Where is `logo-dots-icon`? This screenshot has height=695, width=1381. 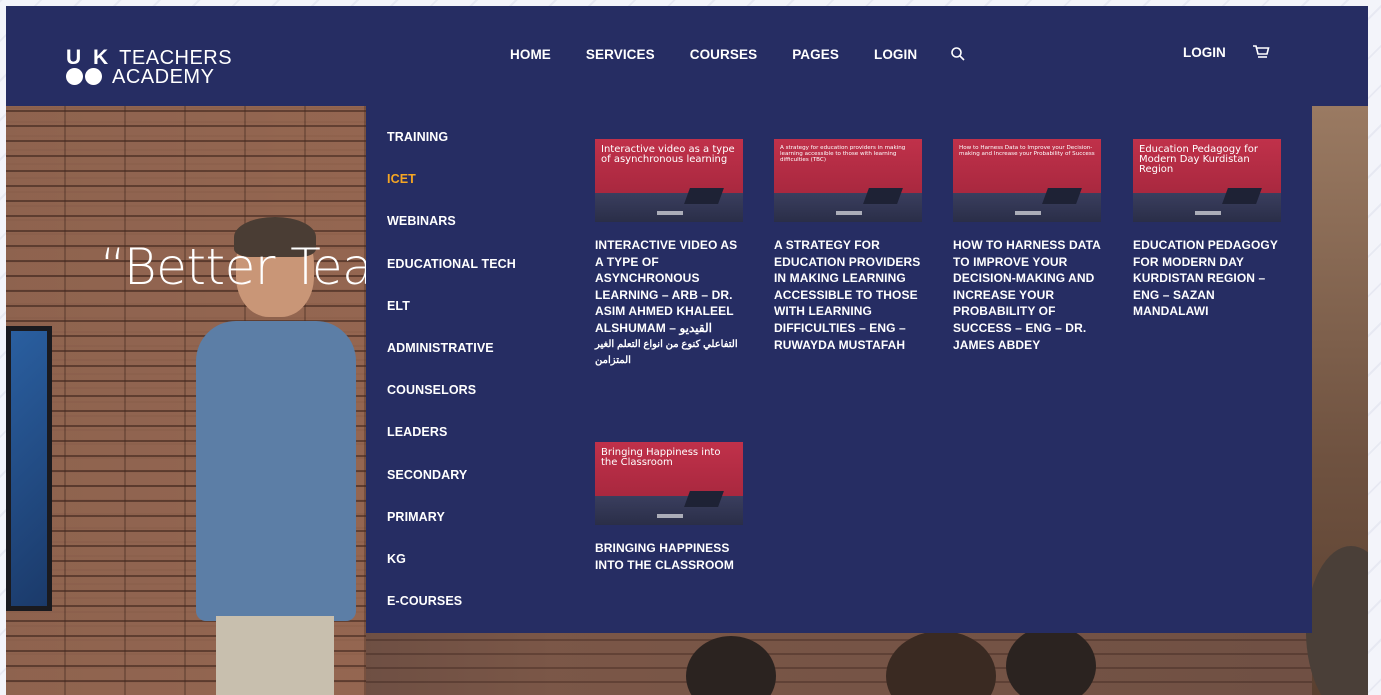 logo-dots-icon is located at coordinates (85, 76).